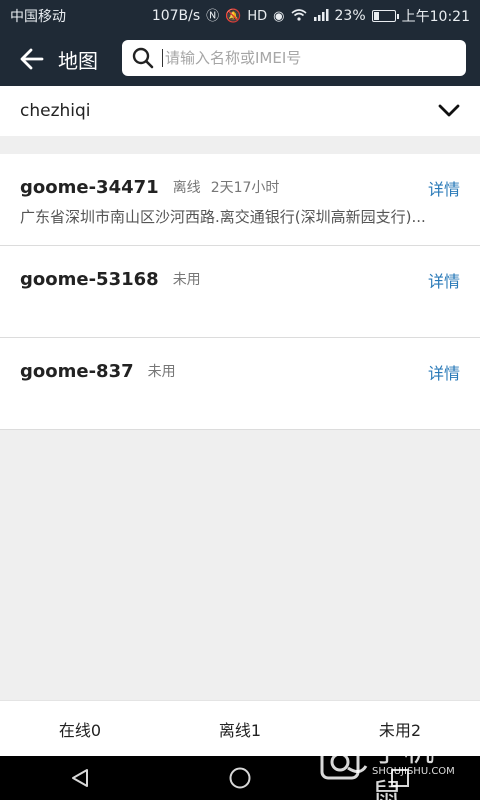 Image resolution: width=480 pixels, height=800 pixels. I want to click on clock: 上午10:21, so click(435, 17).